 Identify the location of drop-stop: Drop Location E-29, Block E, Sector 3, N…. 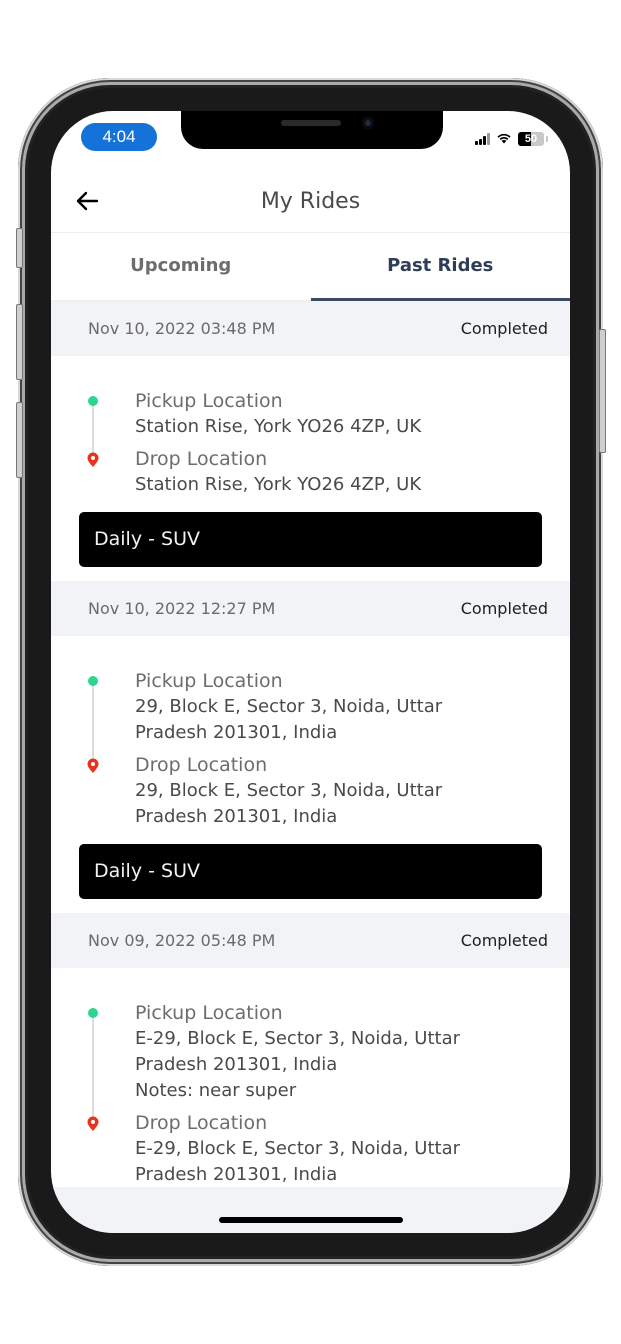
(310, 1149).